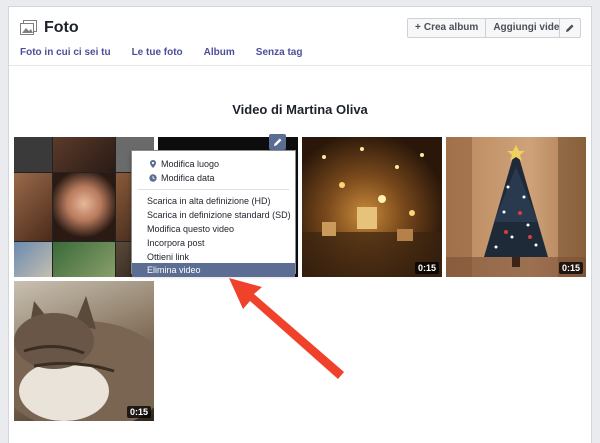  Describe the element at coordinates (213, 257) in the screenshot. I see `menu-item-get-link: Ottieni link` at that location.